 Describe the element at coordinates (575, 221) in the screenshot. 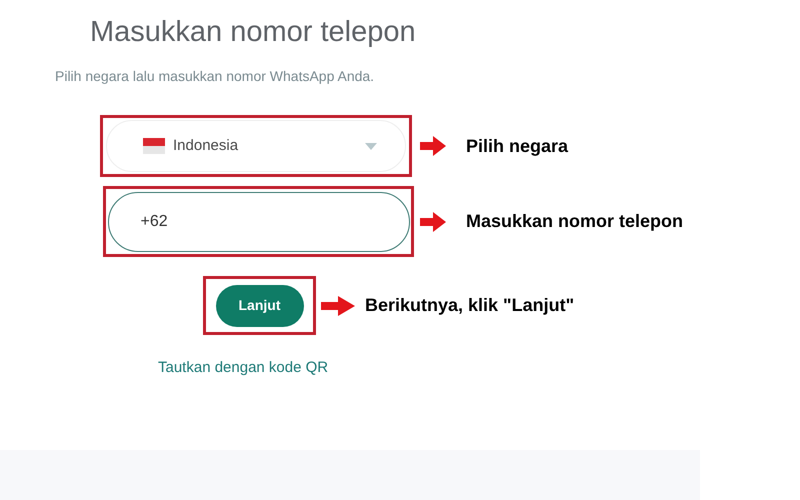

I see `annotation-label: Masukkan nomor telepon` at that location.